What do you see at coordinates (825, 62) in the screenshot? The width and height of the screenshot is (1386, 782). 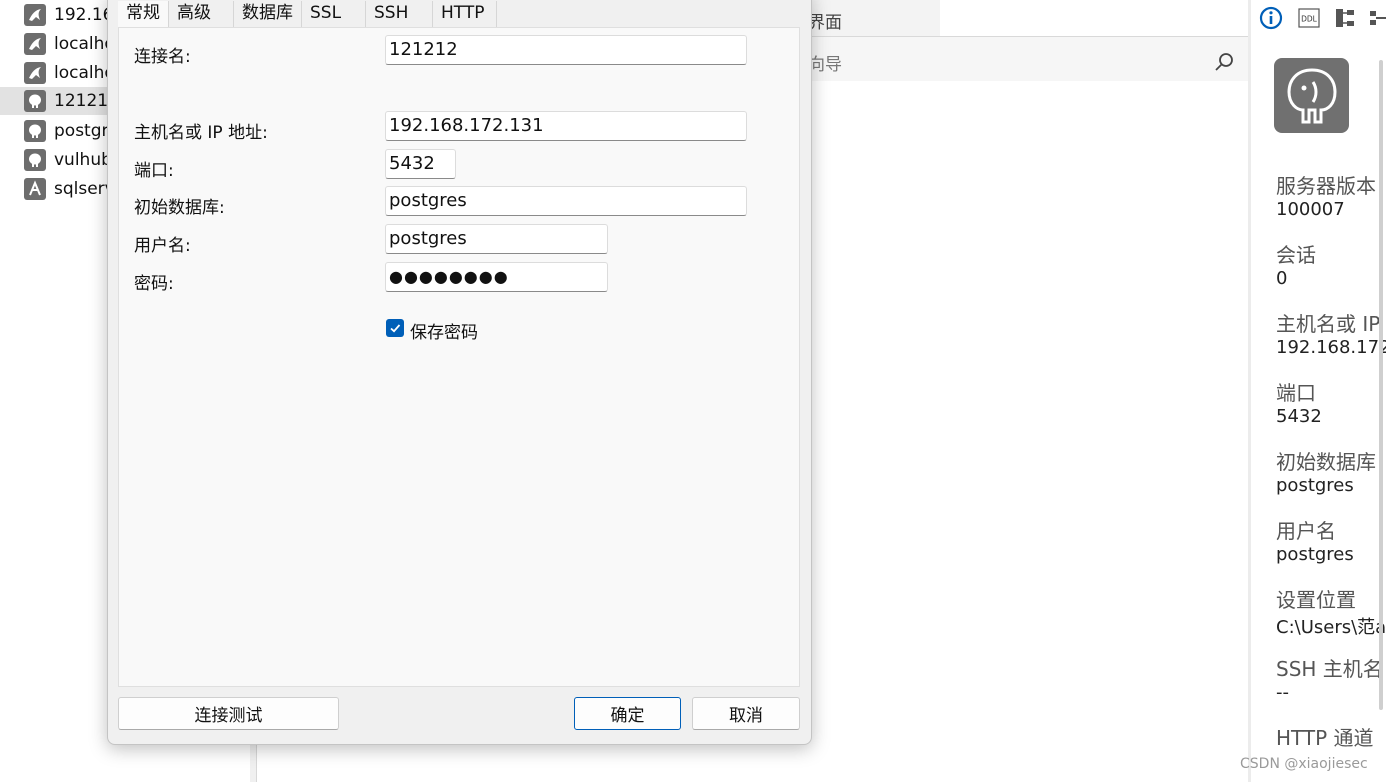 I see `wizard-button: 向导` at bounding box center [825, 62].